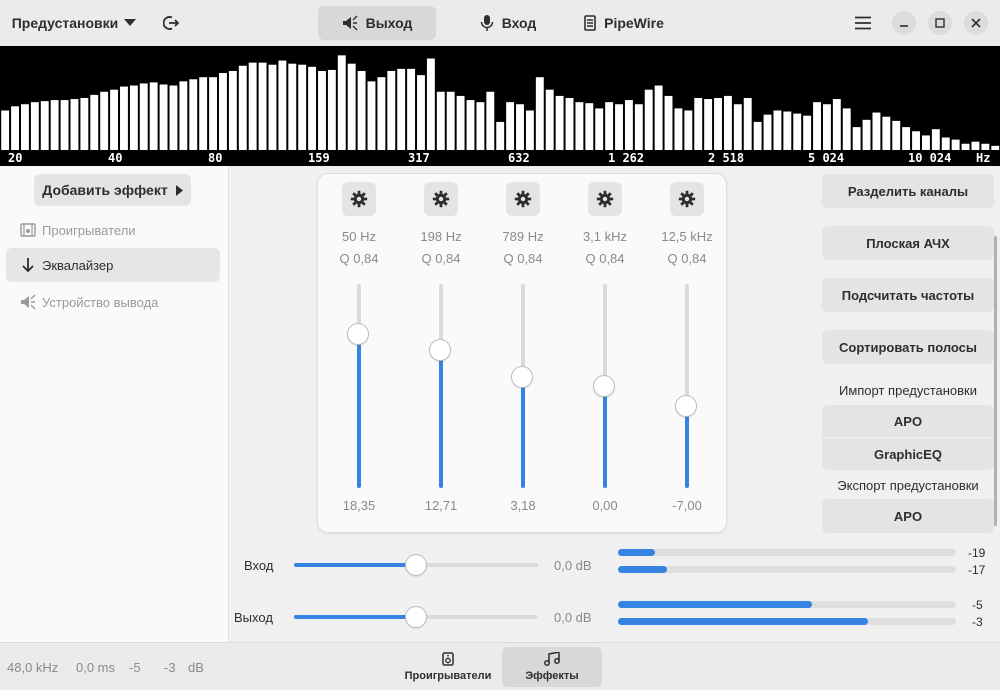 The image size is (1000, 690). Describe the element at coordinates (319, 158) in the screenshot. I see `spectrum-frequency-label: 159` at that location.